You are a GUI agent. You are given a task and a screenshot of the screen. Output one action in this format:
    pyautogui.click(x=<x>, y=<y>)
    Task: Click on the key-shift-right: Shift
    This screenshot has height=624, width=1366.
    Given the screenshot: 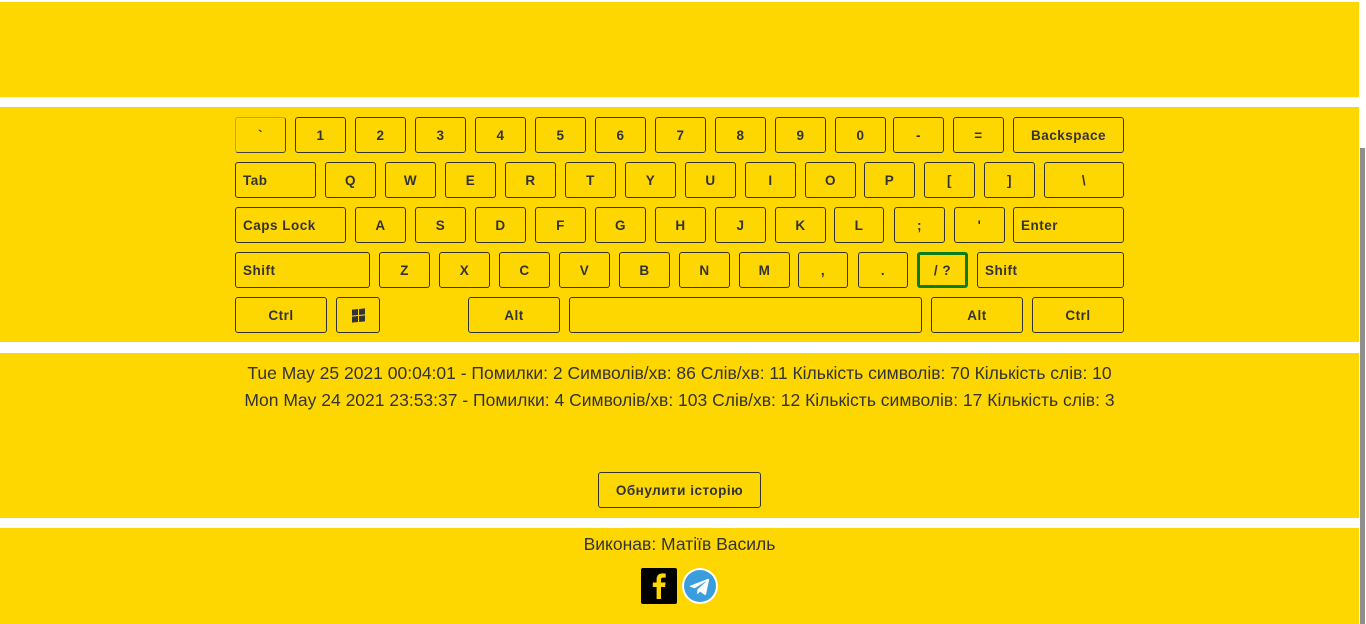 What is the action you would take?
    pyautogui.click(x=1050, y=270)
    